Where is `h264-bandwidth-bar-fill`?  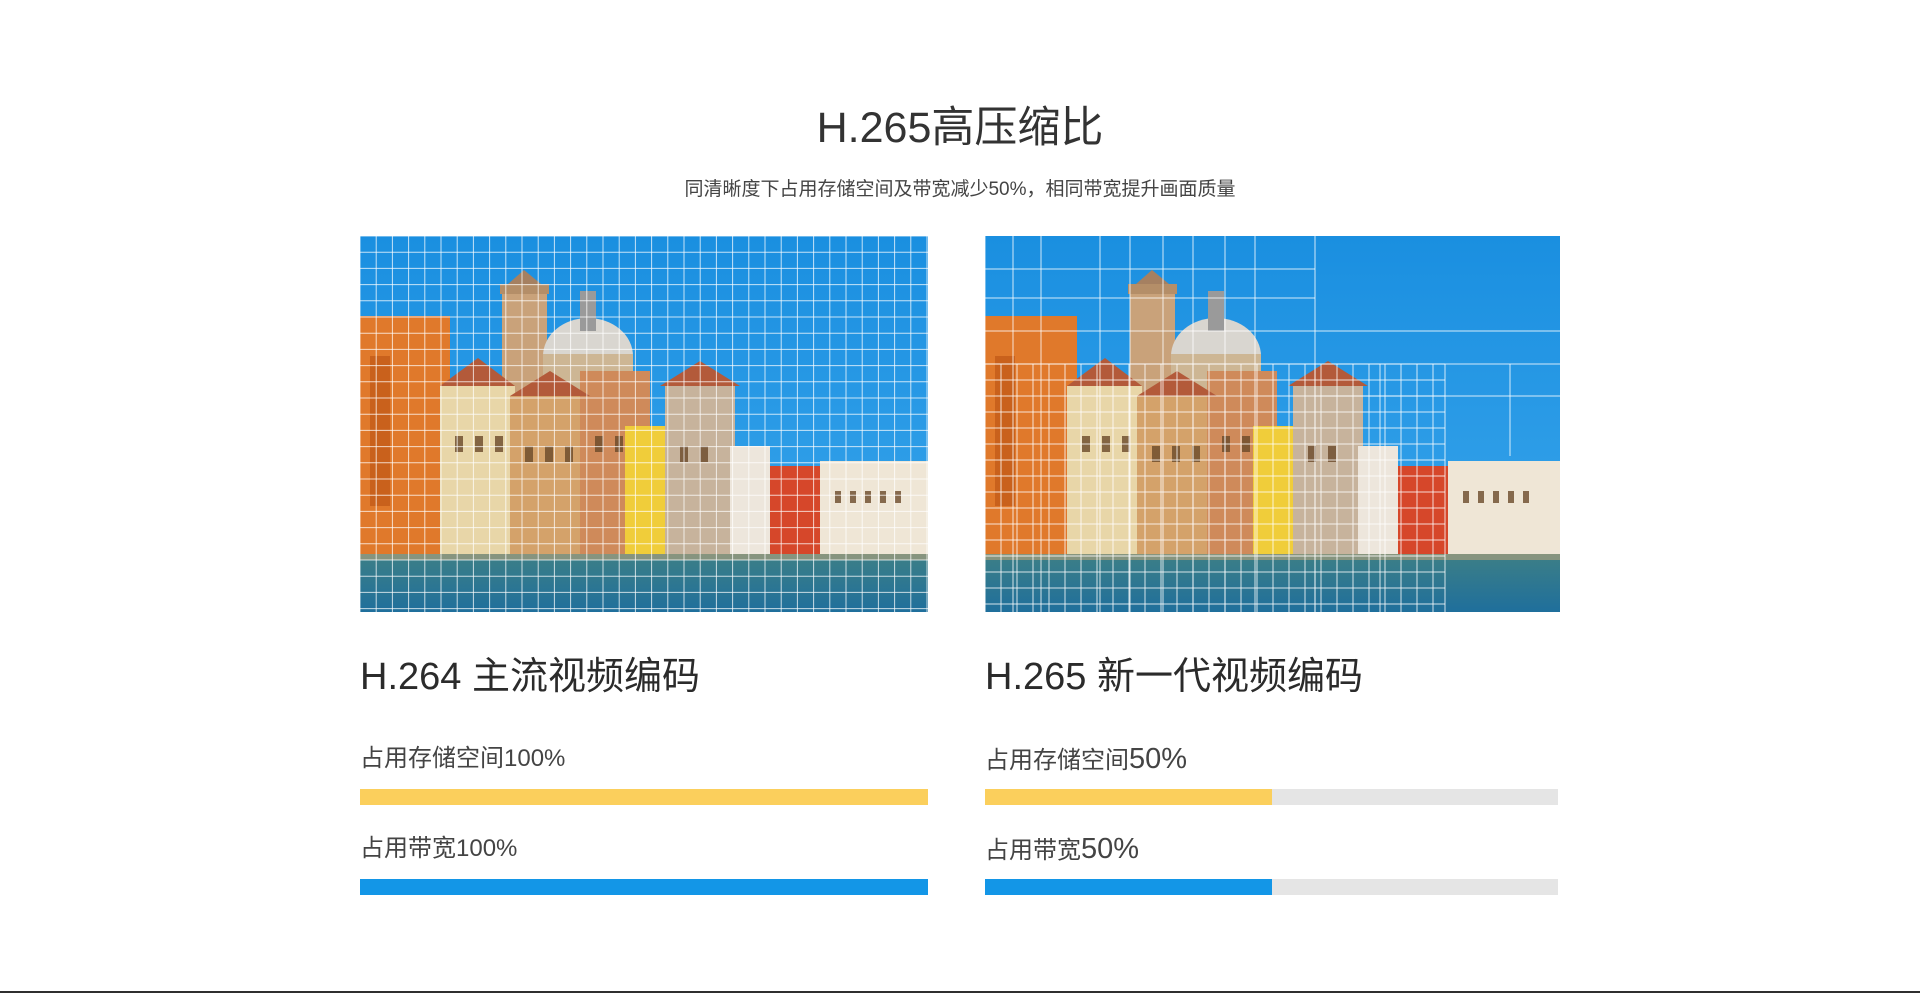 h264-bandwidth-bar-fill is located at coordinates (644, 887).